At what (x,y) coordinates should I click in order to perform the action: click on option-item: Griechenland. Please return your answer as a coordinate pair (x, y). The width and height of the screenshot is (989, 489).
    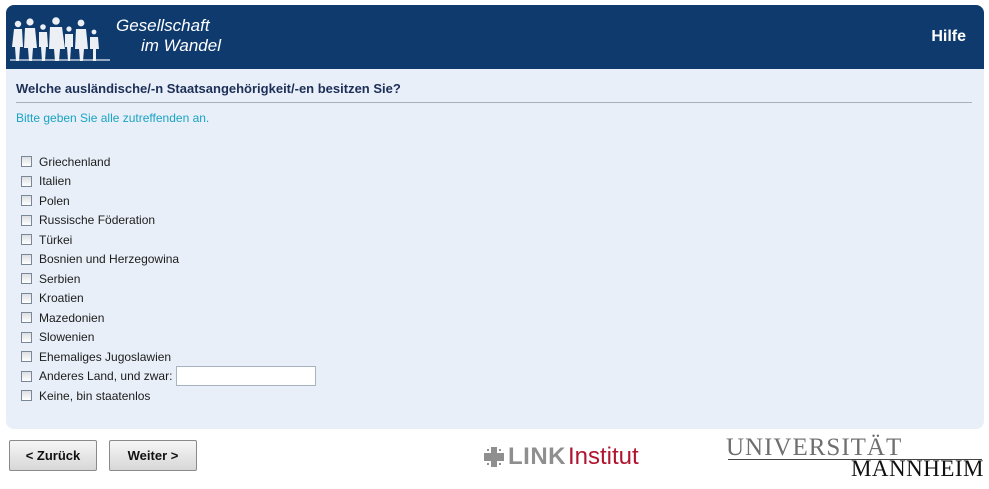
    Looking at the image, I should click on (168, 162).